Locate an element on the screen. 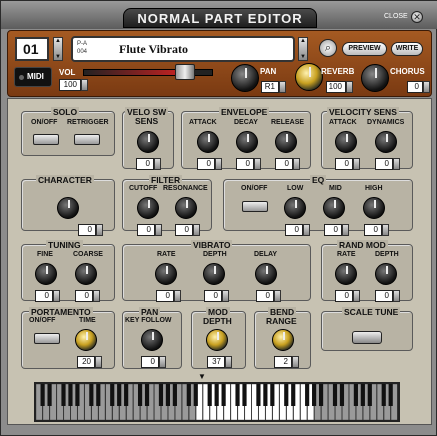 Image resolution: width=437 pixels, height=436 pixels. vibrato-depth-knob is located at coordinates (214, 274).